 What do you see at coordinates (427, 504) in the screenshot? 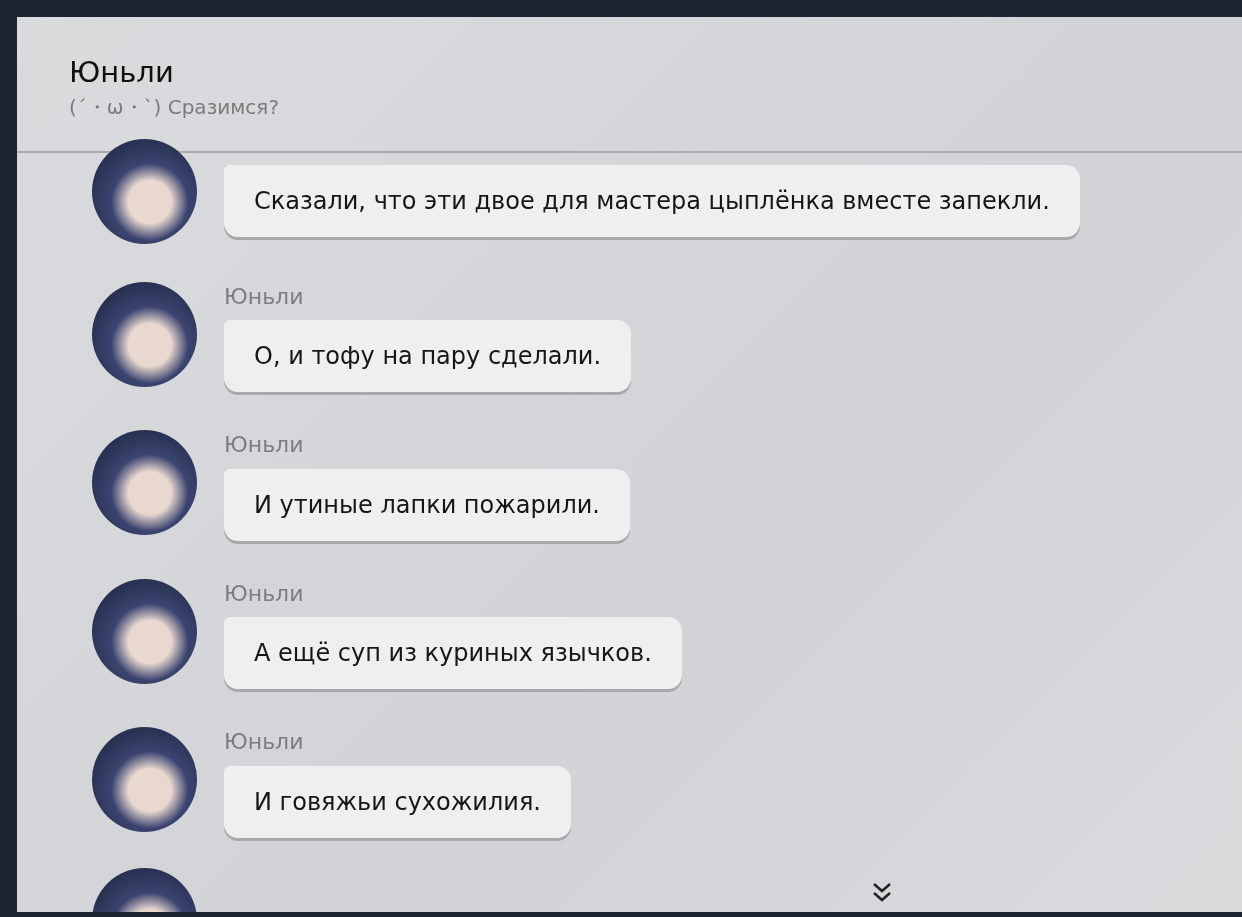
I see `message-bubble: И утиные лапки пожарили.` at bounding box center [427, 504].